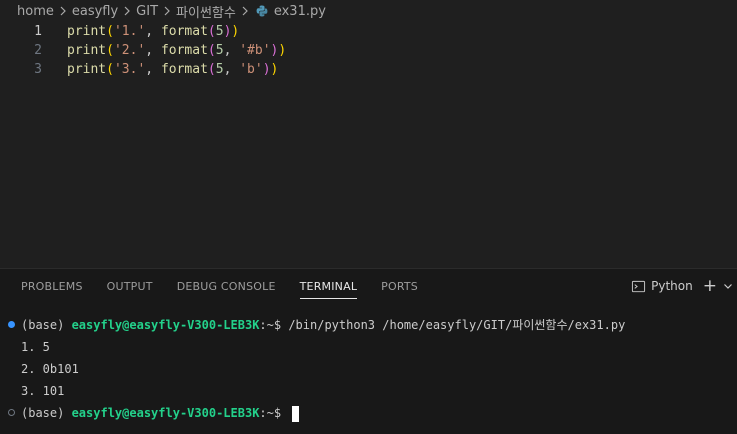  I want to click on code-token: '1.', so click(129, 31).